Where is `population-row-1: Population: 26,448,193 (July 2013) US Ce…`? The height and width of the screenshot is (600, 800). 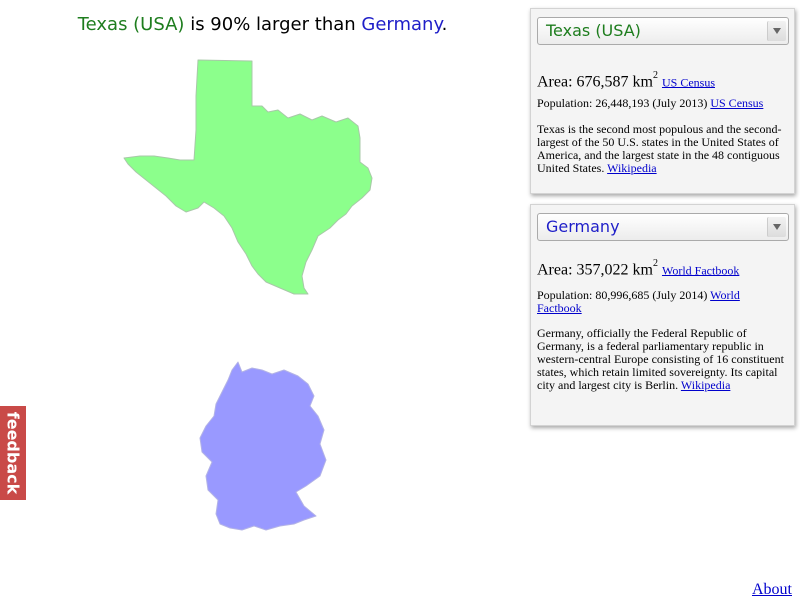
population-row-1: Population: 26,448,193 (July 2013) US Ce… is located at coordinates (662, 103).